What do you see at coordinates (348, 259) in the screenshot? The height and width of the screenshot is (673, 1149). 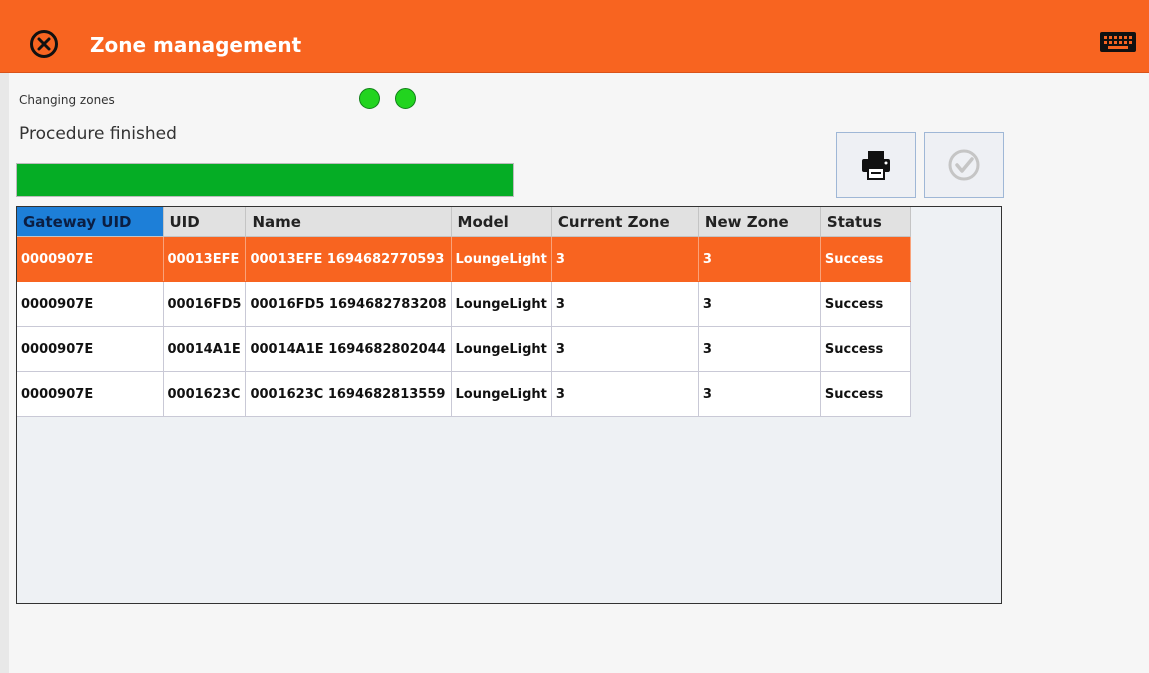 I see `cell-name: 00013EFE 1694682770593` at bounding box center [348, 259].